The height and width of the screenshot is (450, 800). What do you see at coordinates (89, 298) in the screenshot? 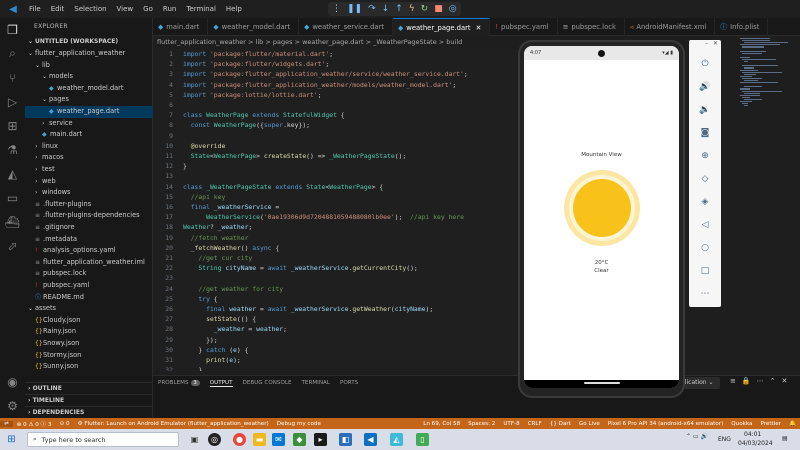
I see `tree-file: ⓘ README.md` at bounding box center [89, 298].